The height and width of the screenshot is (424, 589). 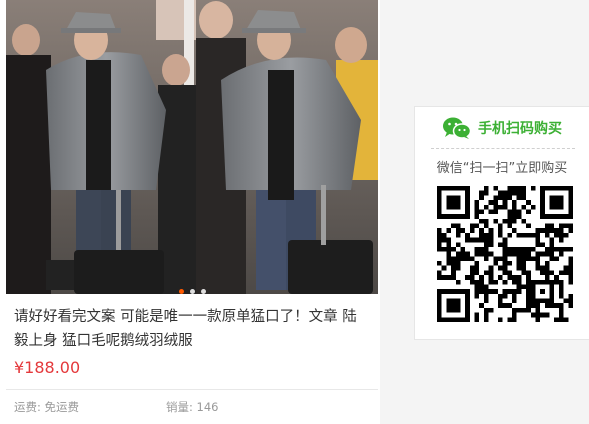 I want to click on carousel-indicator, so click(x=192, y=286).